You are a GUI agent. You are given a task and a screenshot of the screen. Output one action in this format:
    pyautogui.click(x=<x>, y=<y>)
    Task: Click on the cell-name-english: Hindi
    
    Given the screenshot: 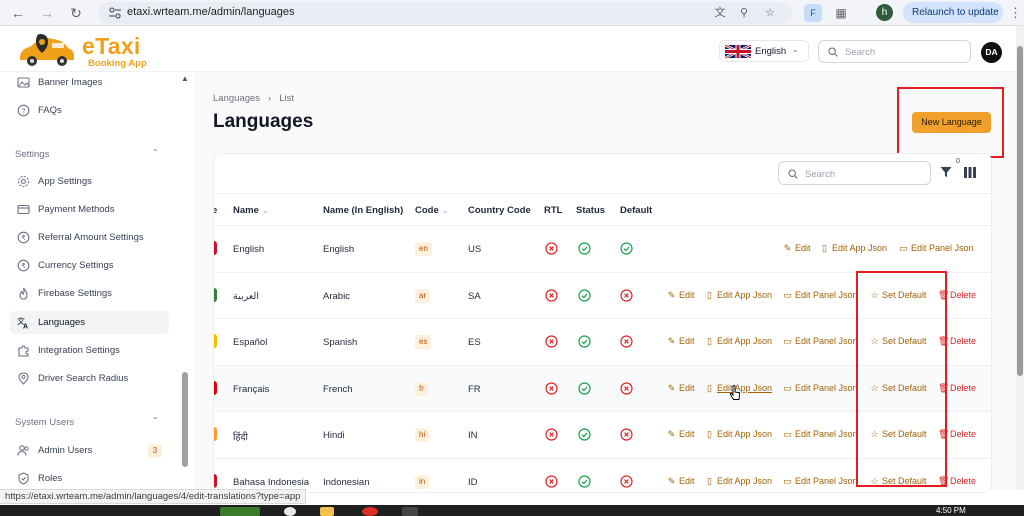 What is the action you would take?
    pyautogui.click(x=334, y=435)
    